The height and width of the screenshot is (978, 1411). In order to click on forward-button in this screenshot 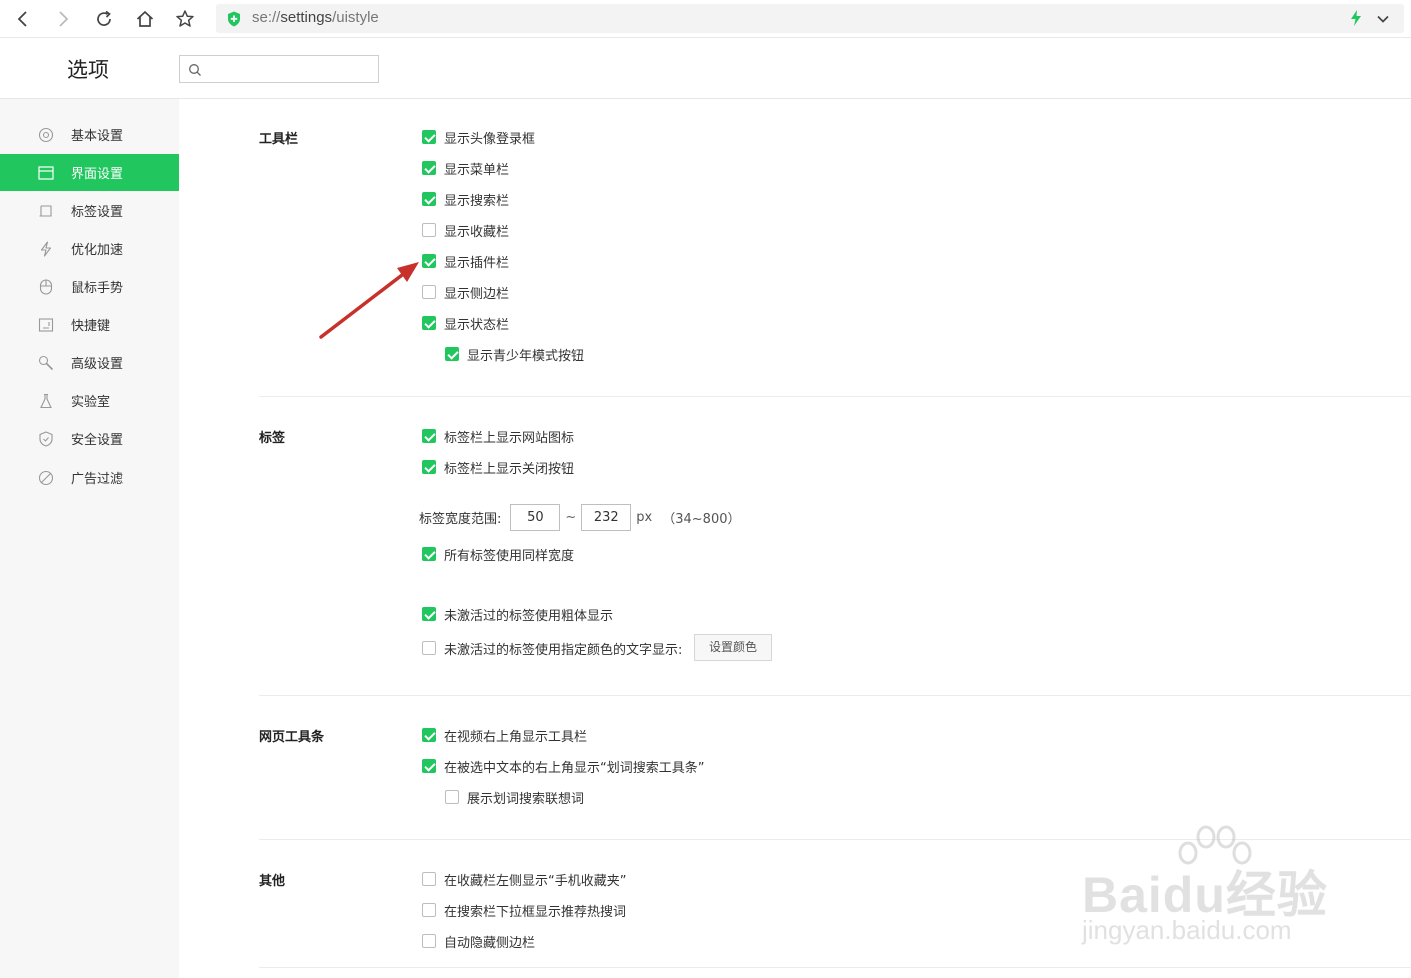, I will do `click(63, 19)`.